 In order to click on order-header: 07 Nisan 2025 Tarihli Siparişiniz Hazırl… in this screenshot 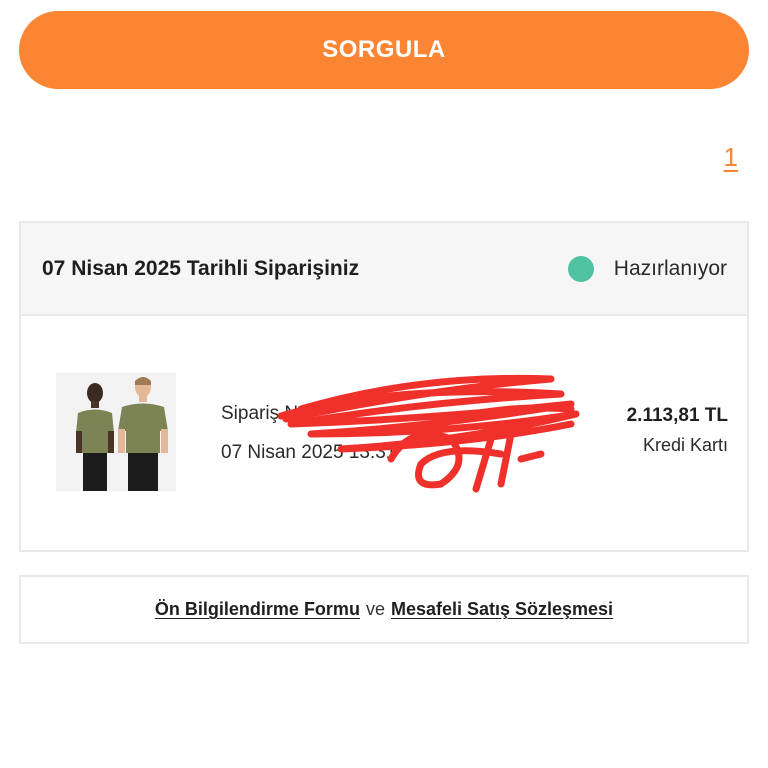, I will do `click(384, 269)`.